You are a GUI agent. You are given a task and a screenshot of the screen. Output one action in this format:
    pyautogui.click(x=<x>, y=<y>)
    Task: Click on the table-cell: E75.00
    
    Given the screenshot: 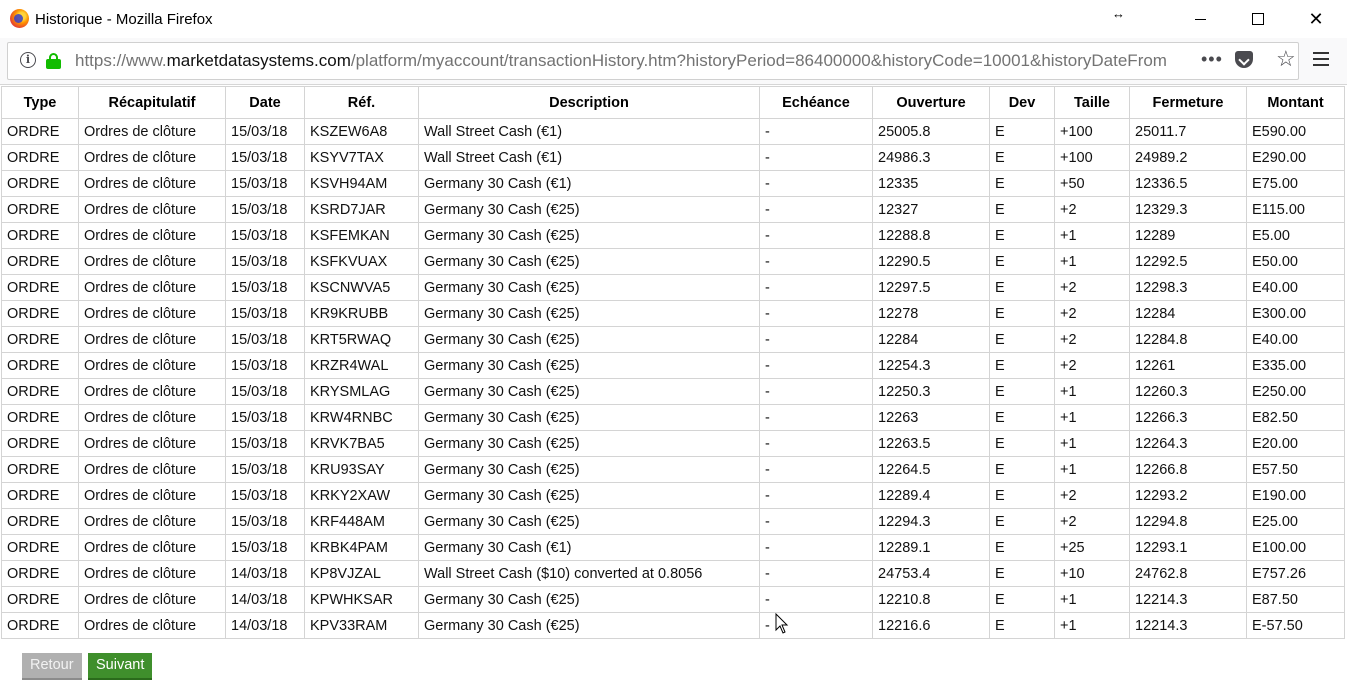 What is the action you would take?
    pyautogui.click(x=1295, y=183)
    